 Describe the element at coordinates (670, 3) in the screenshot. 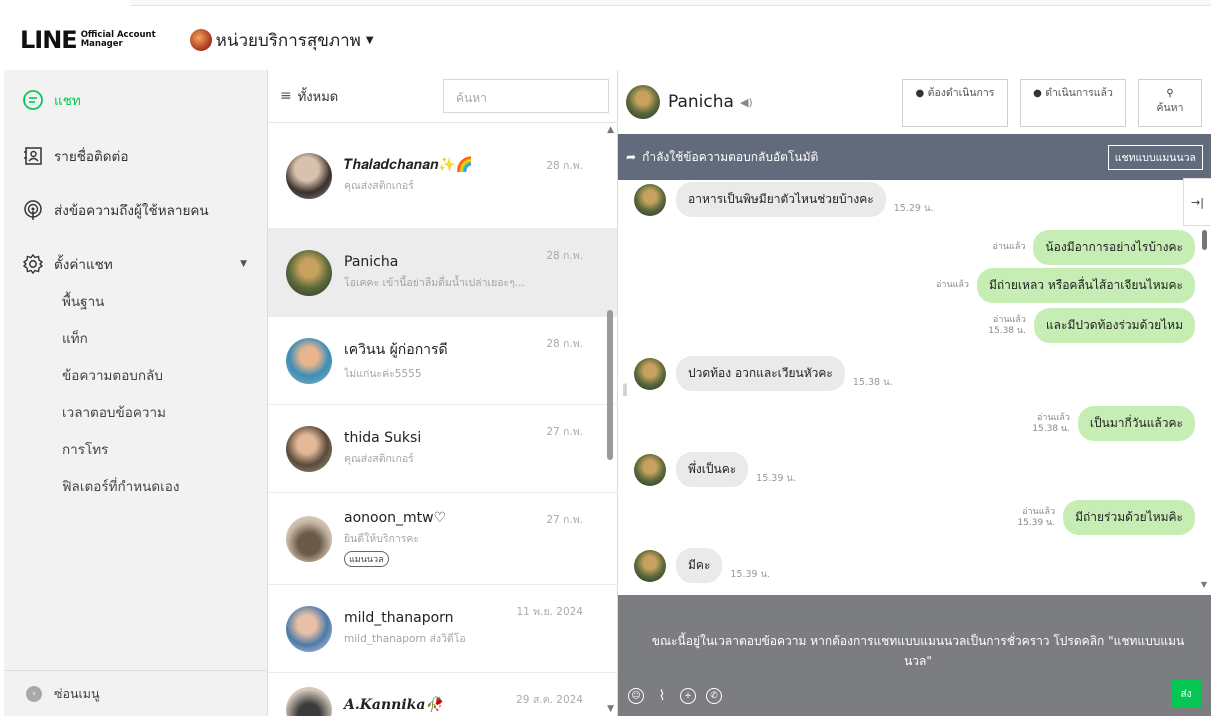

I see `top-strip` at that location.